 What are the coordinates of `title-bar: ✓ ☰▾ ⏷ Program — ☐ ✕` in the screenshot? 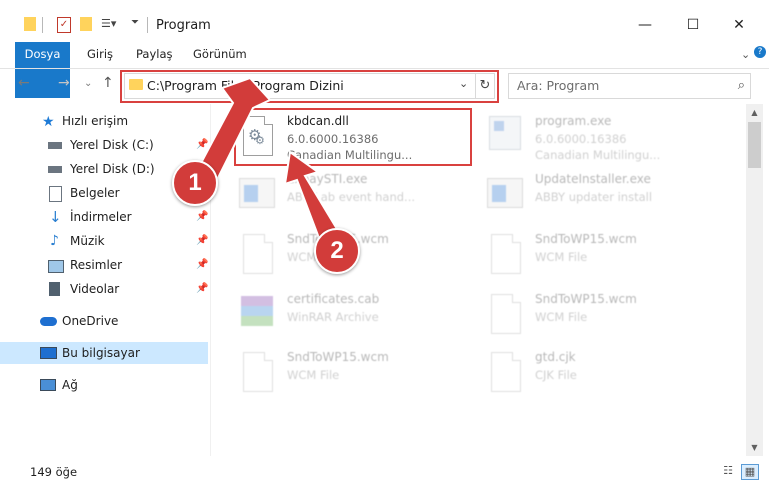 It's located at (384, 20).